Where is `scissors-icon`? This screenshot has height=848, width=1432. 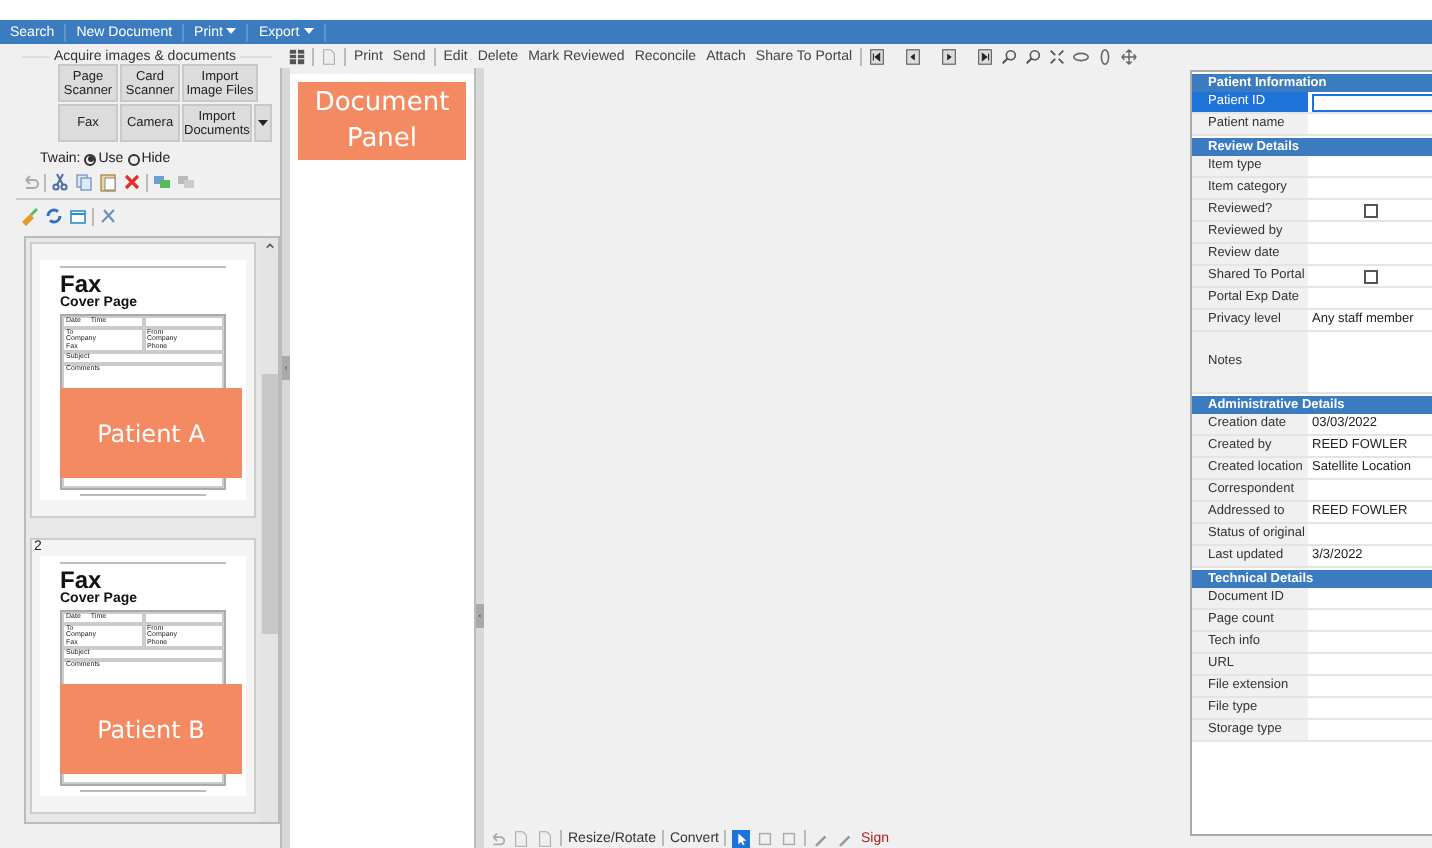 scissors-icon is located at coordinates (60, 182).